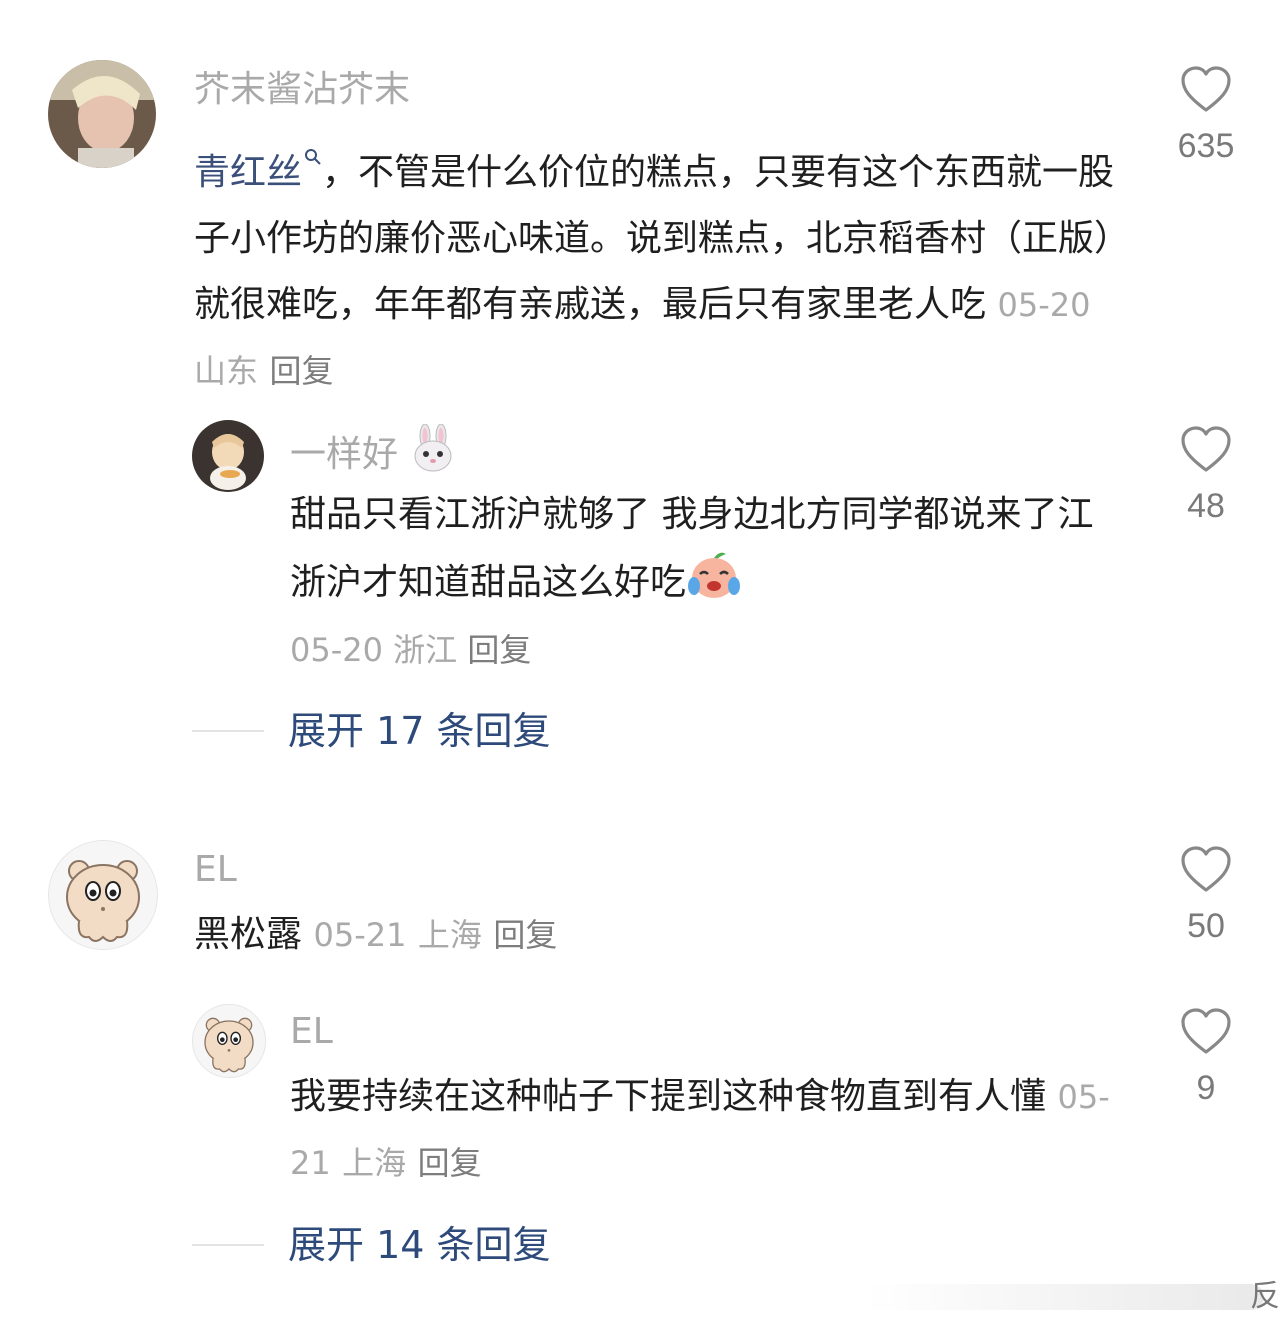 This screenshot has width=1284, height=1328. I want to click on comment-text-body: 黑松露, so click(248, 934).